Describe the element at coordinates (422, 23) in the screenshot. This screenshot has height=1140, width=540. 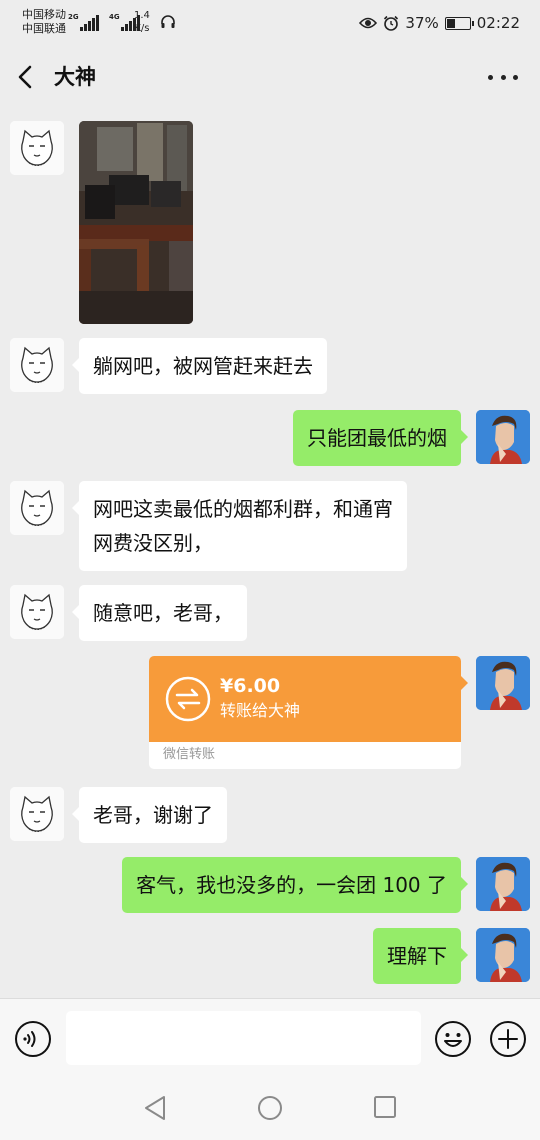
I see `battery-percent: 37%` at that location.